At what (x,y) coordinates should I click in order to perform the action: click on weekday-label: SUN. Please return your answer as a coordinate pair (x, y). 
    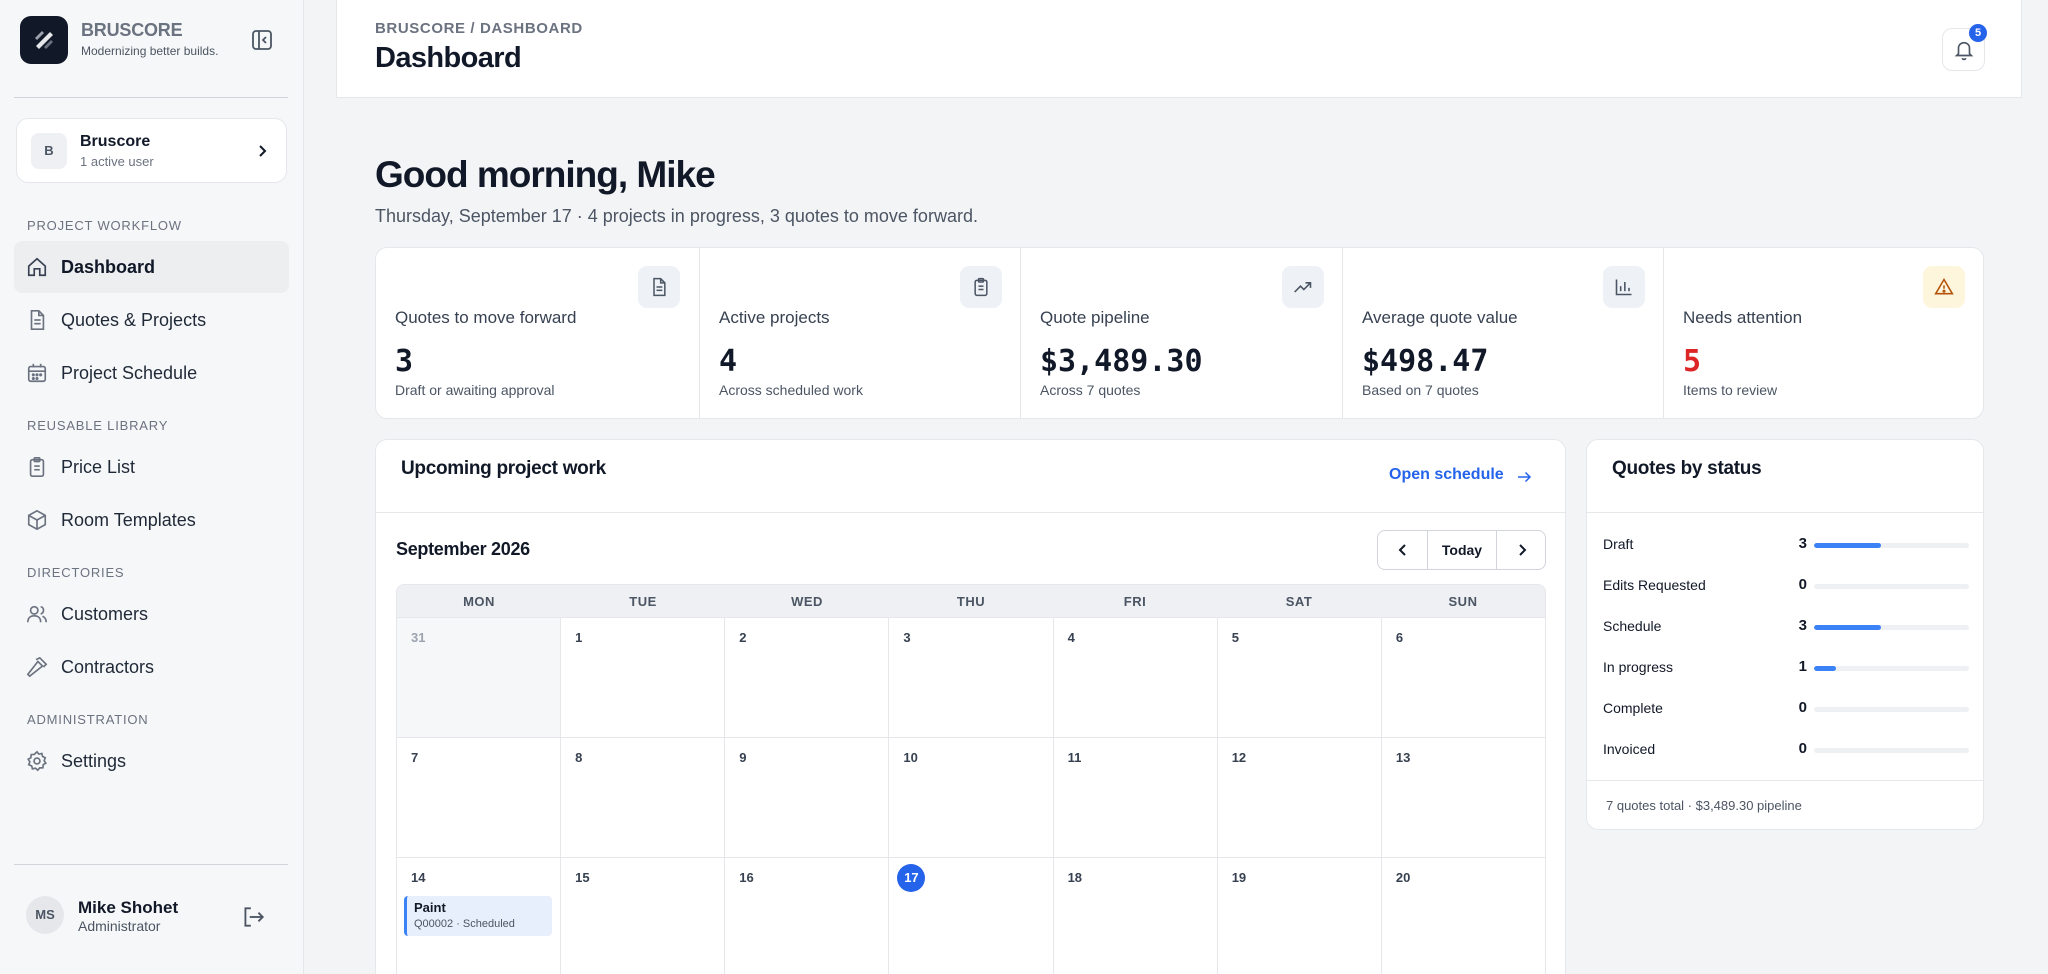
    Looking at the image, I should click on (1463, 601).